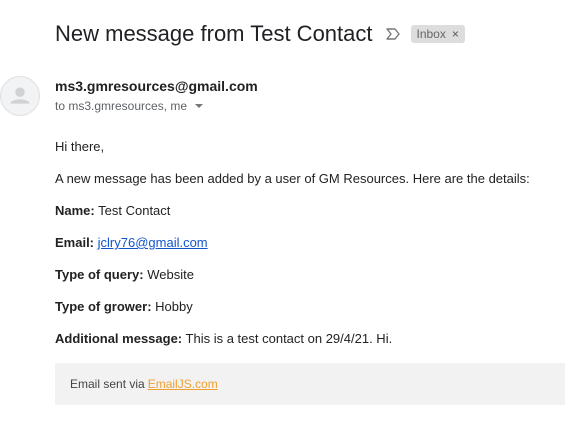  Describe the element at coordinates (107, 384) in the screenshot. I see `footer-prefix: Email sent via` at that location.